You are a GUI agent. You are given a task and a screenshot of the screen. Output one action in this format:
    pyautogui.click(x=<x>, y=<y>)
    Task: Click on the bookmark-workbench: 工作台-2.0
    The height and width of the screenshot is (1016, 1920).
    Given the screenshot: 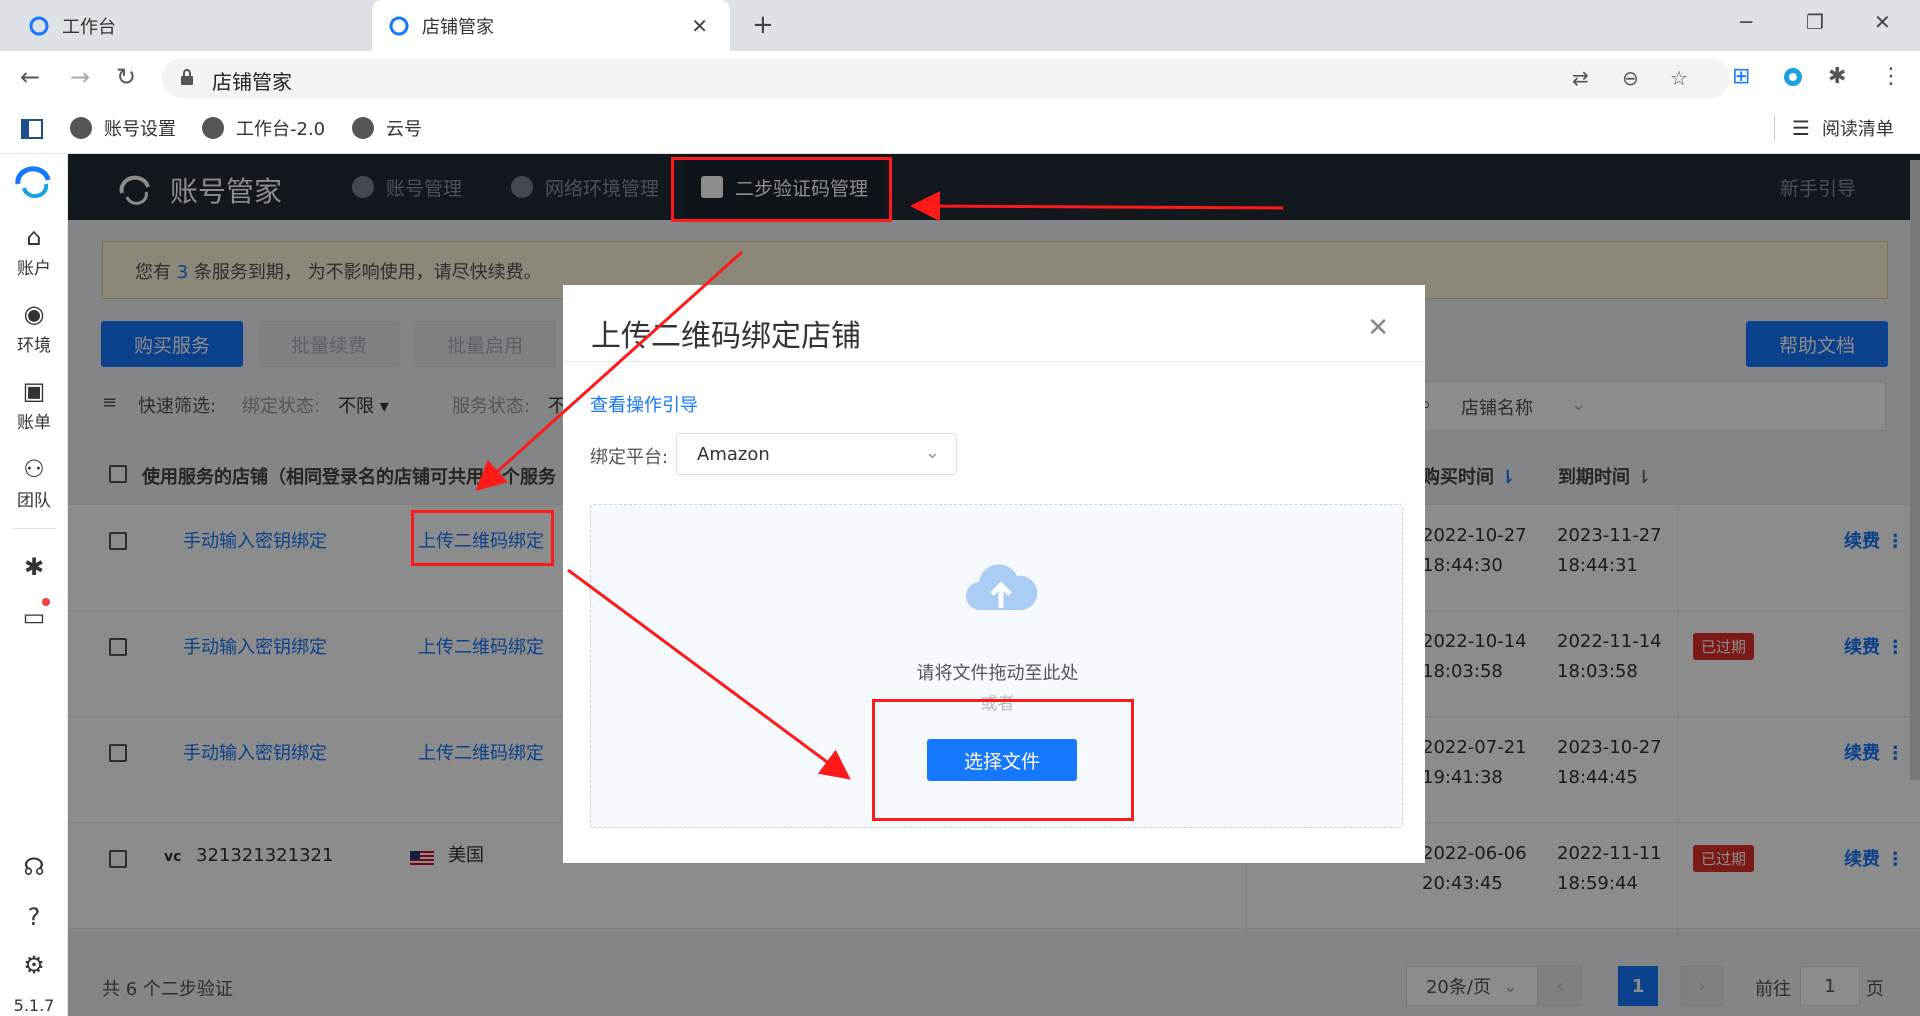 What is the action you would take?
    pyautogui.click(x=263, y=128)
    